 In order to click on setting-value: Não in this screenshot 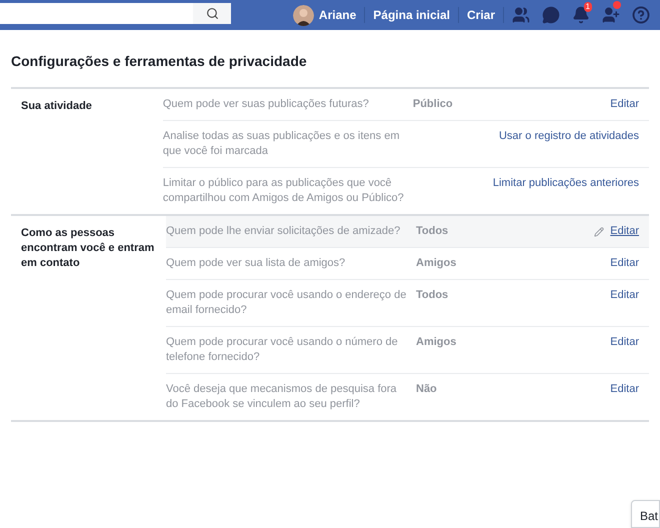, I will do `click(427, 389)`.